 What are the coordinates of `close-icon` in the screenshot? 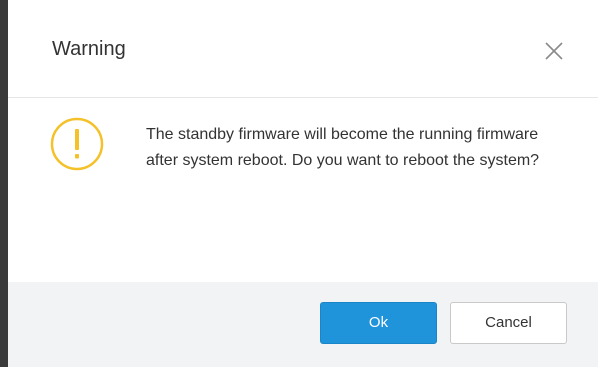 It's located at (554, 51).